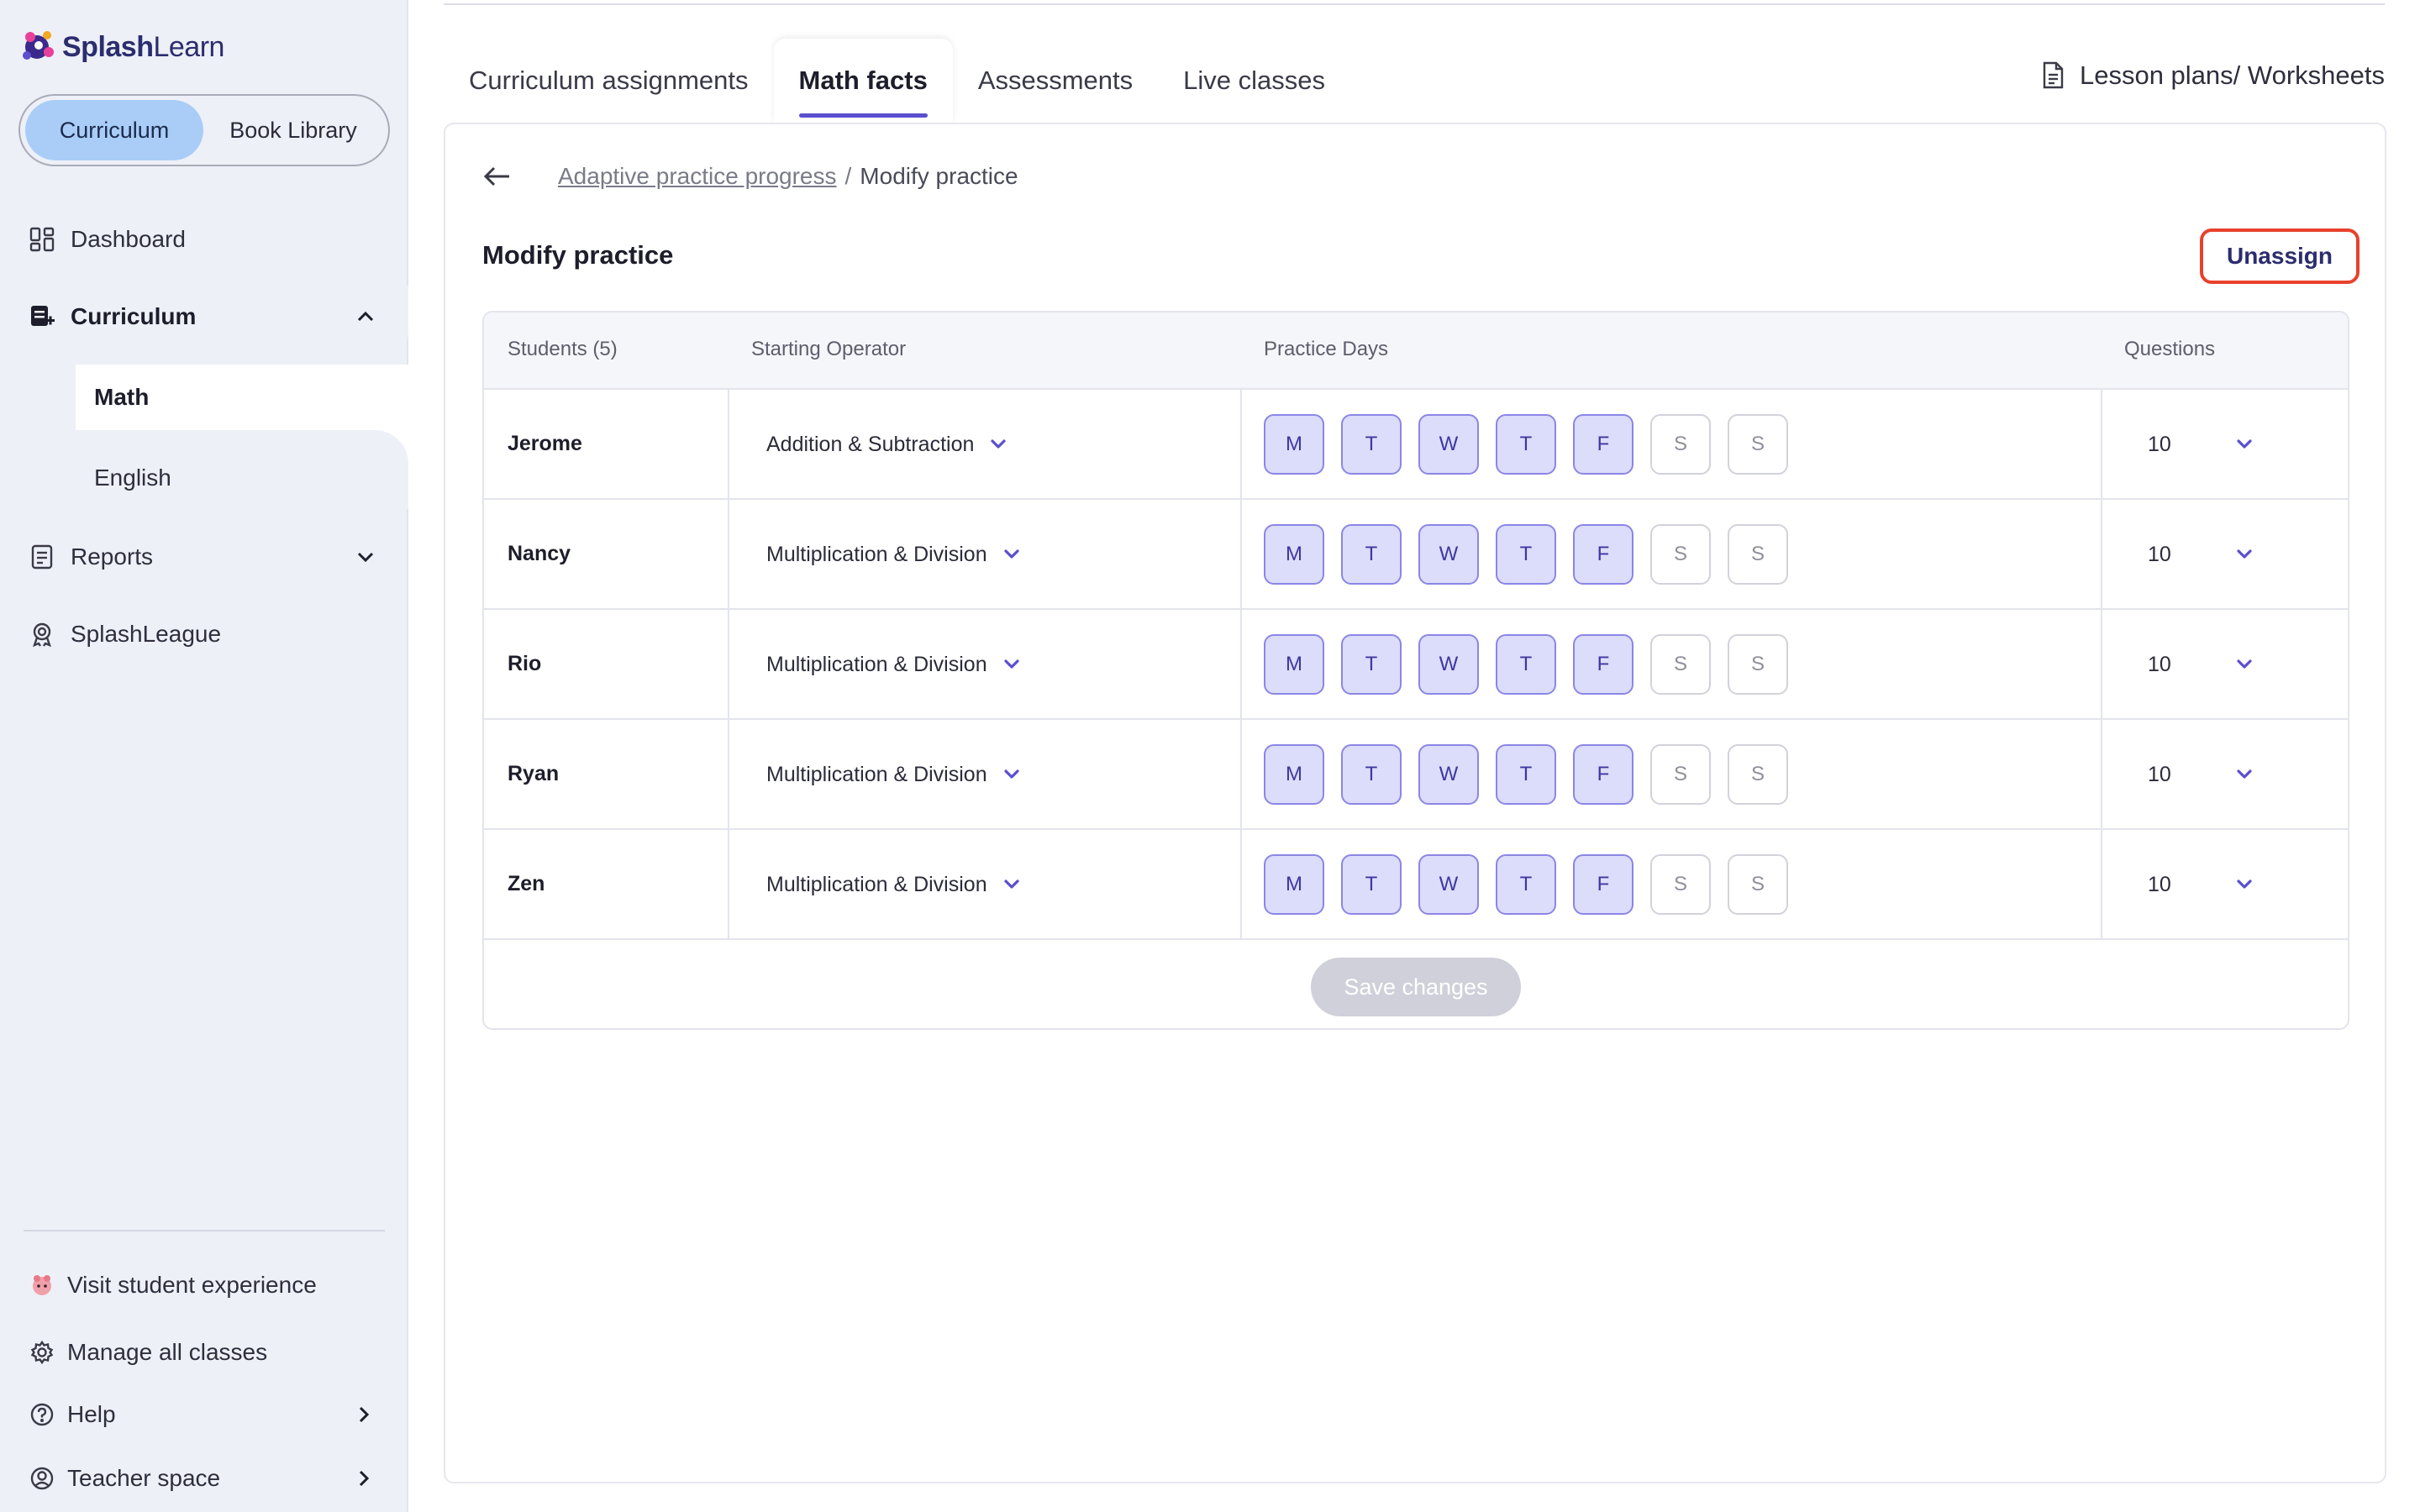 The image size is (2420, 1512). What do you see at coordinates (870, 444) in the screenshot?
I see `starting-operator-value: Addition & Subtraction` at bounding box center [870, 444].